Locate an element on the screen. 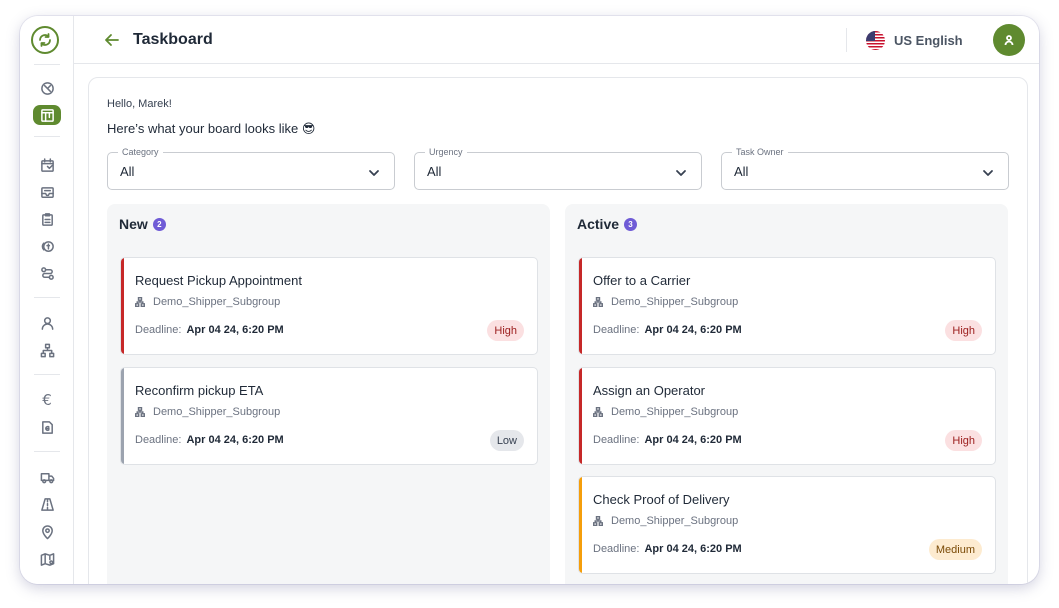 This screenshot has height=608, width=1059. sidebar-item-calendar is located at coordinates (47, 165).